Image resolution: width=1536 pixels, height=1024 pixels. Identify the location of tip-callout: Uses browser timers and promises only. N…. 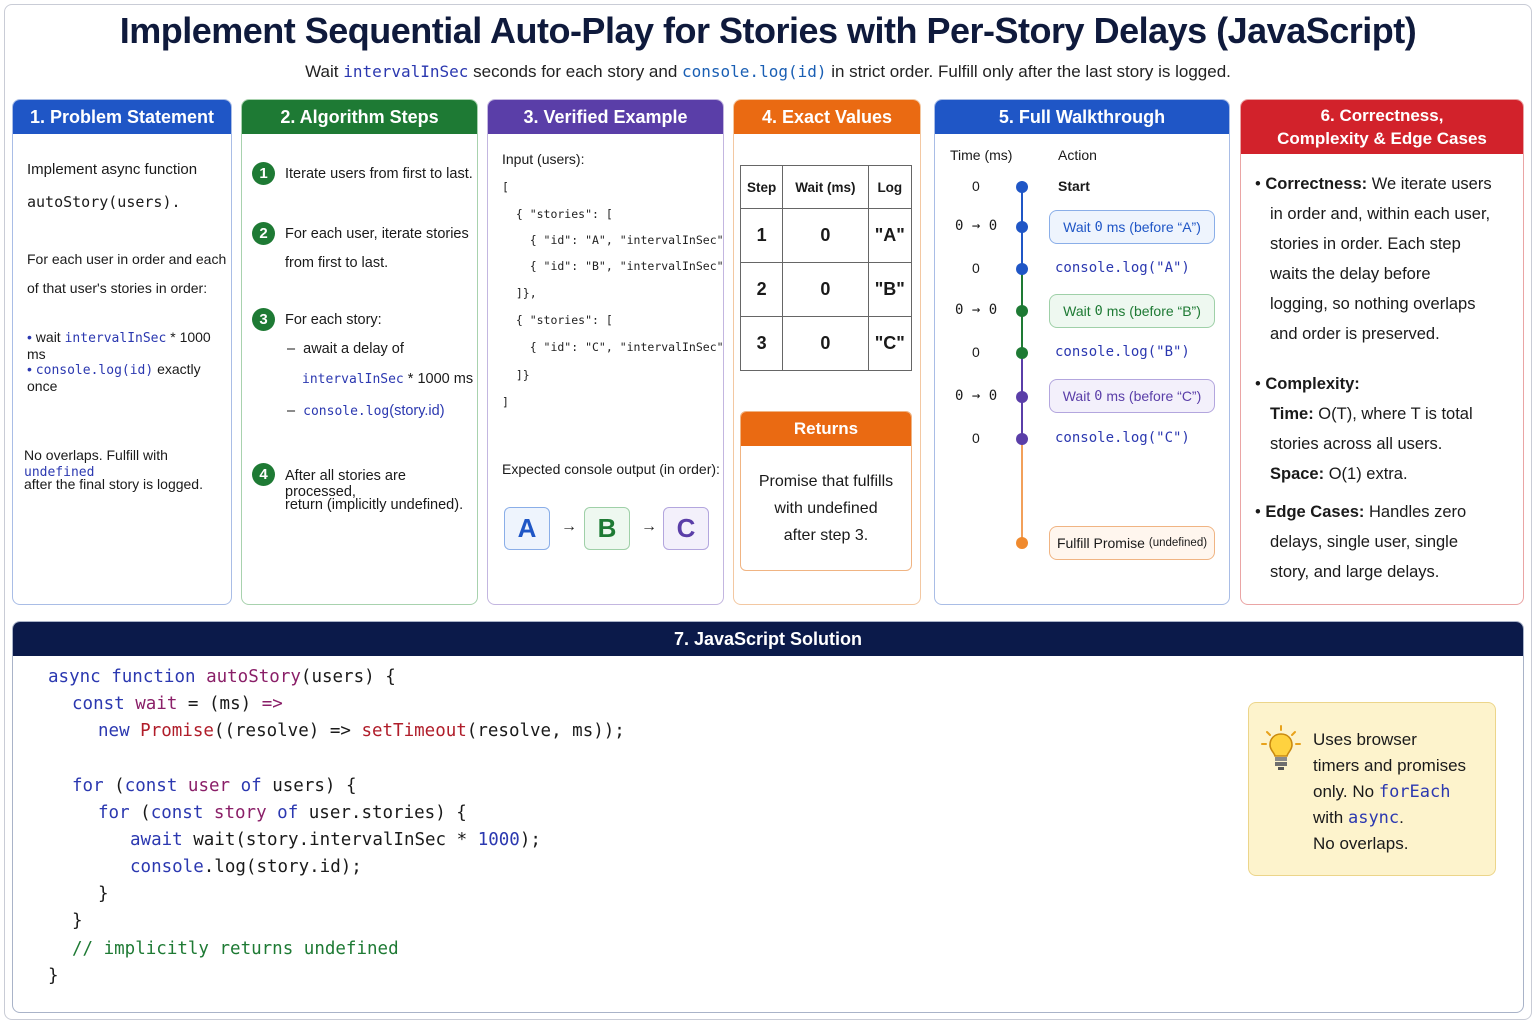
(1372, 789).